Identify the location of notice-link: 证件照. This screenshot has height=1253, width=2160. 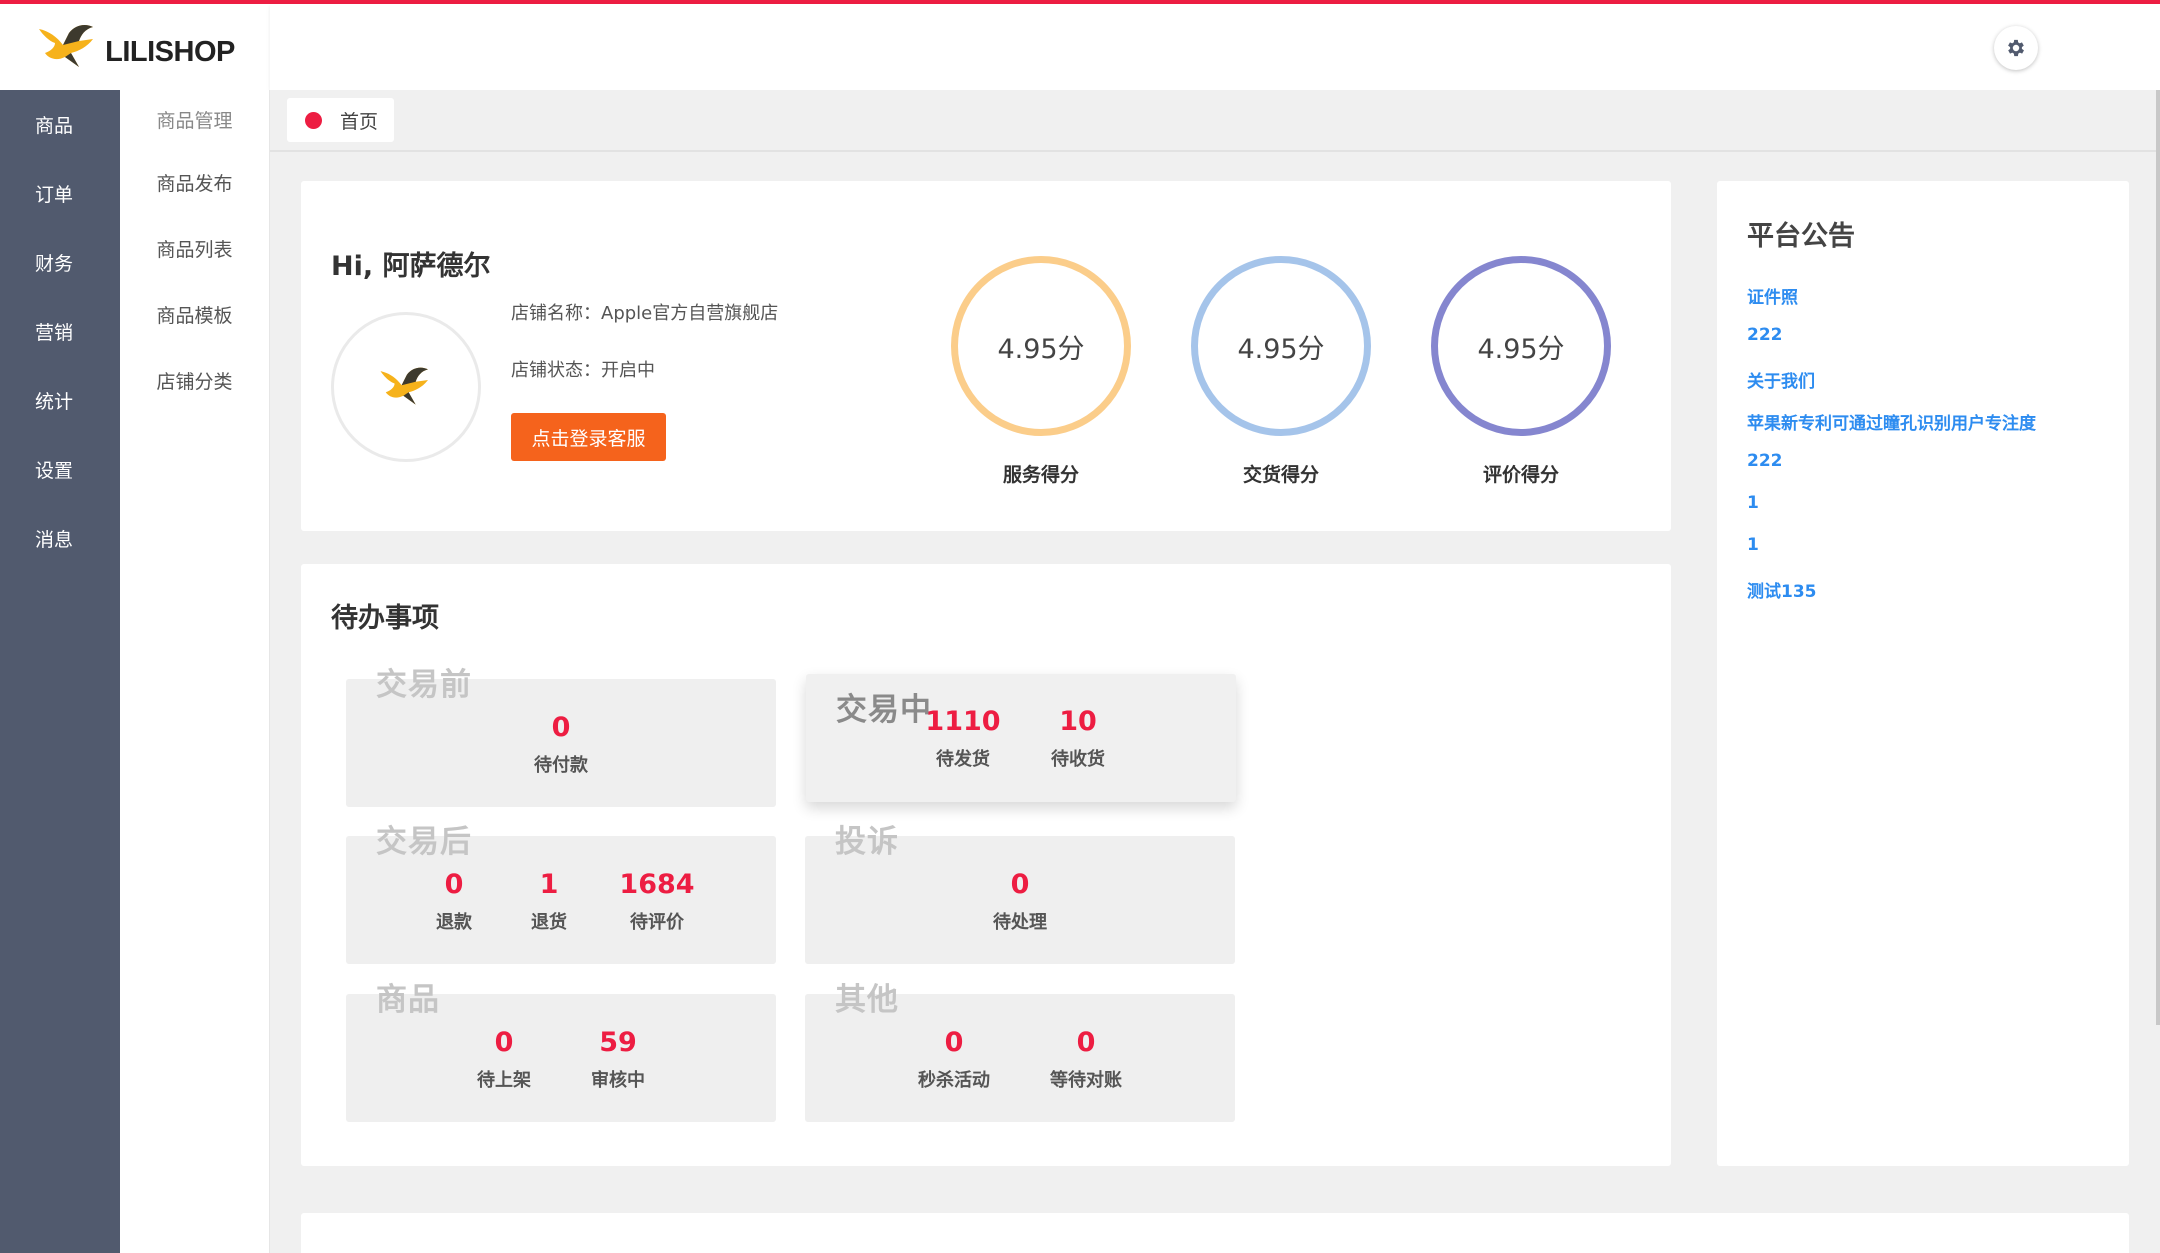
(1891, 304).